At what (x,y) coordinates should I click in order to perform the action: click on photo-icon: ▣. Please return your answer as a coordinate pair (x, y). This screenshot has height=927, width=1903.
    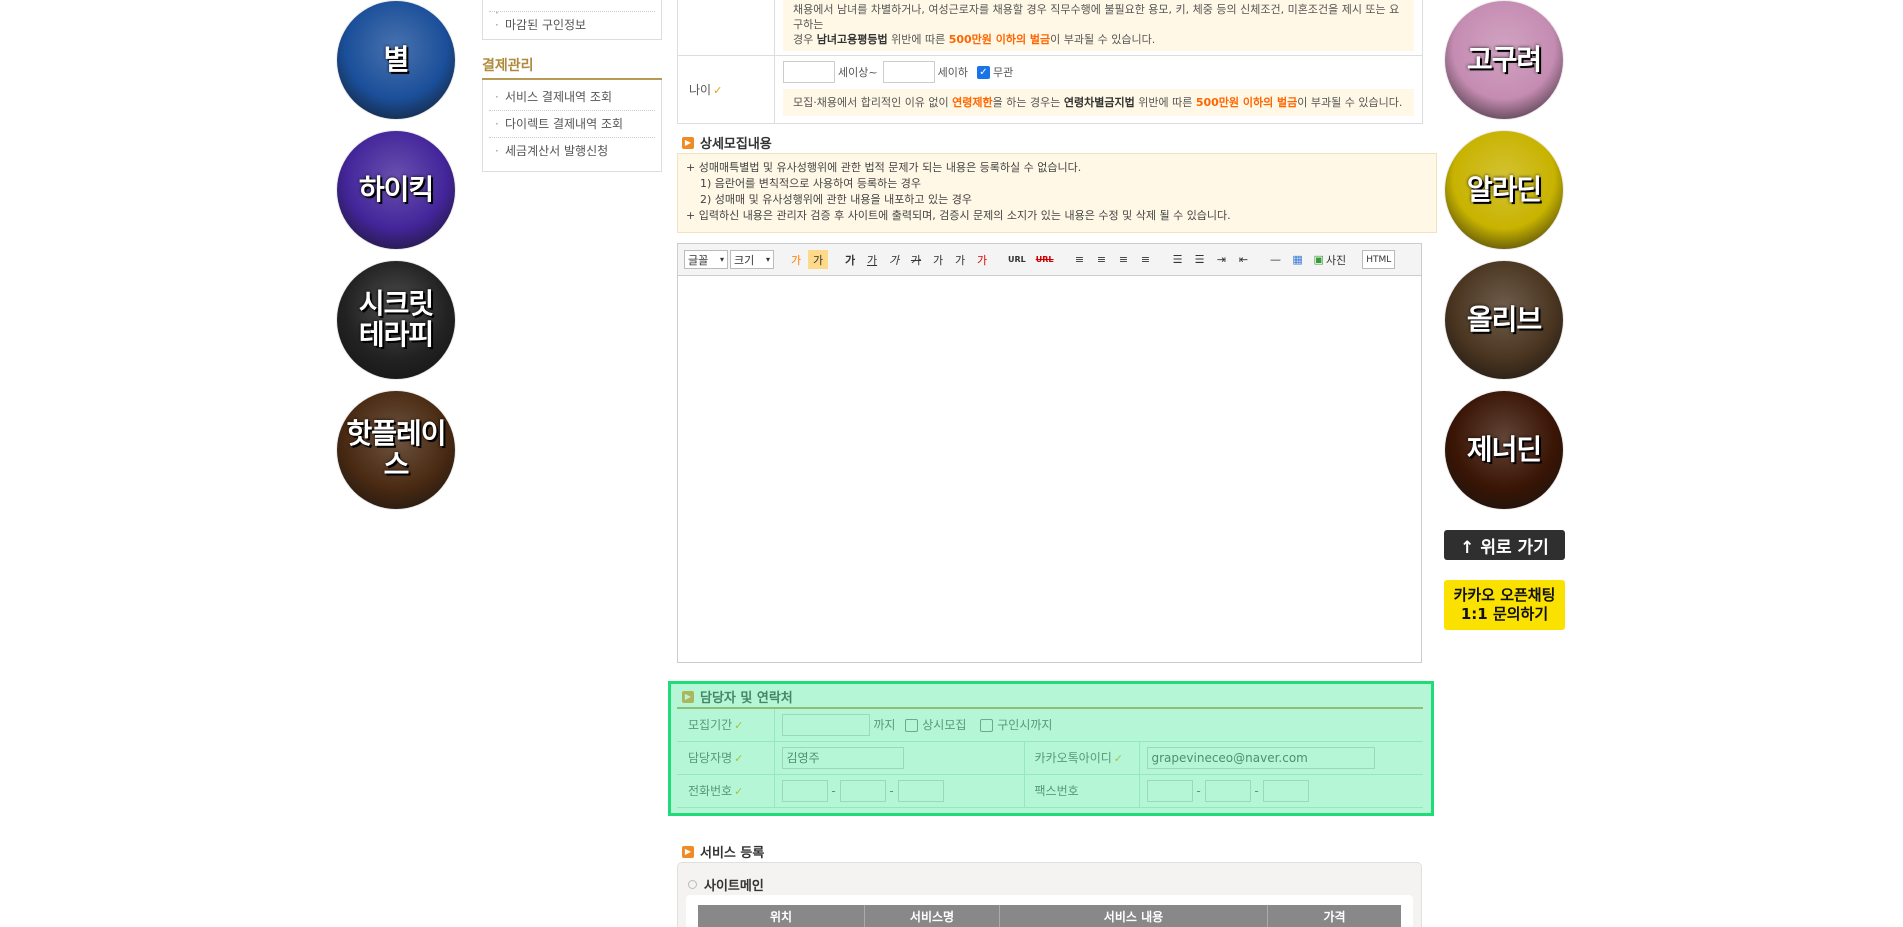
    Looking at the image, I should click on (1318, 259).